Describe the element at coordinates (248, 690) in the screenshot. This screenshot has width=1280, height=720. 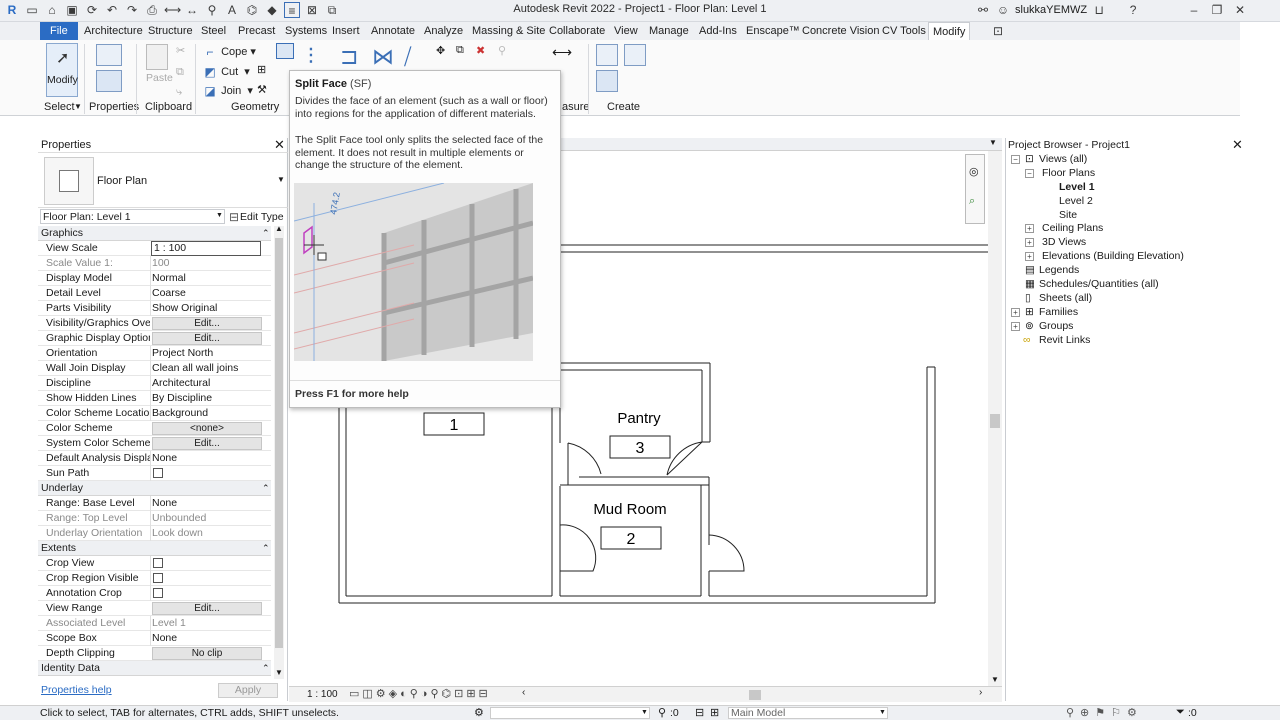
I see `apply-button: Apply` at that location.